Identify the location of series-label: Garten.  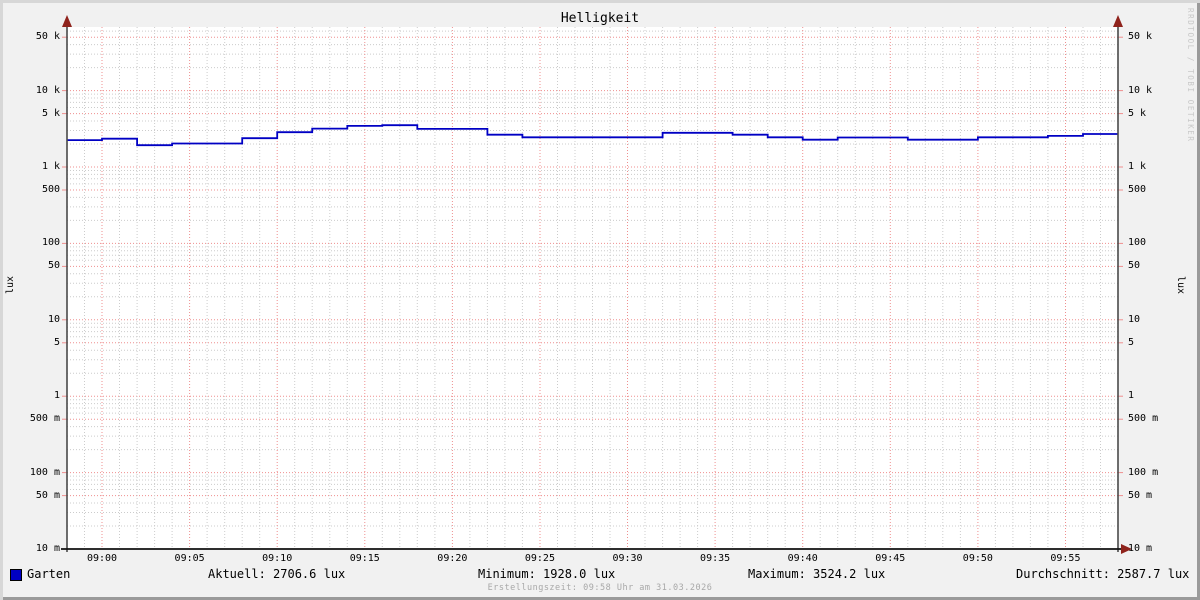
(49, 574).